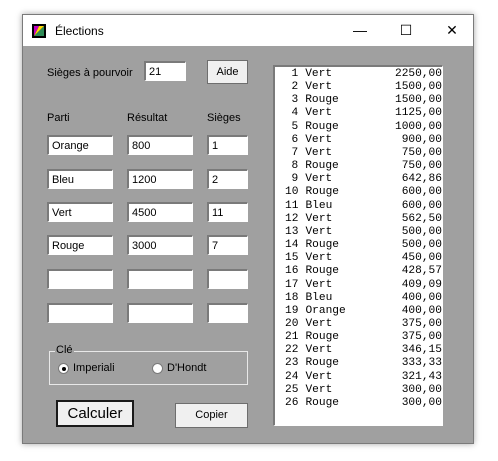  Describe the element at coordinates (363, 140) in the screenshot. I see `result-row: 6 Vert 900,00` at that location.